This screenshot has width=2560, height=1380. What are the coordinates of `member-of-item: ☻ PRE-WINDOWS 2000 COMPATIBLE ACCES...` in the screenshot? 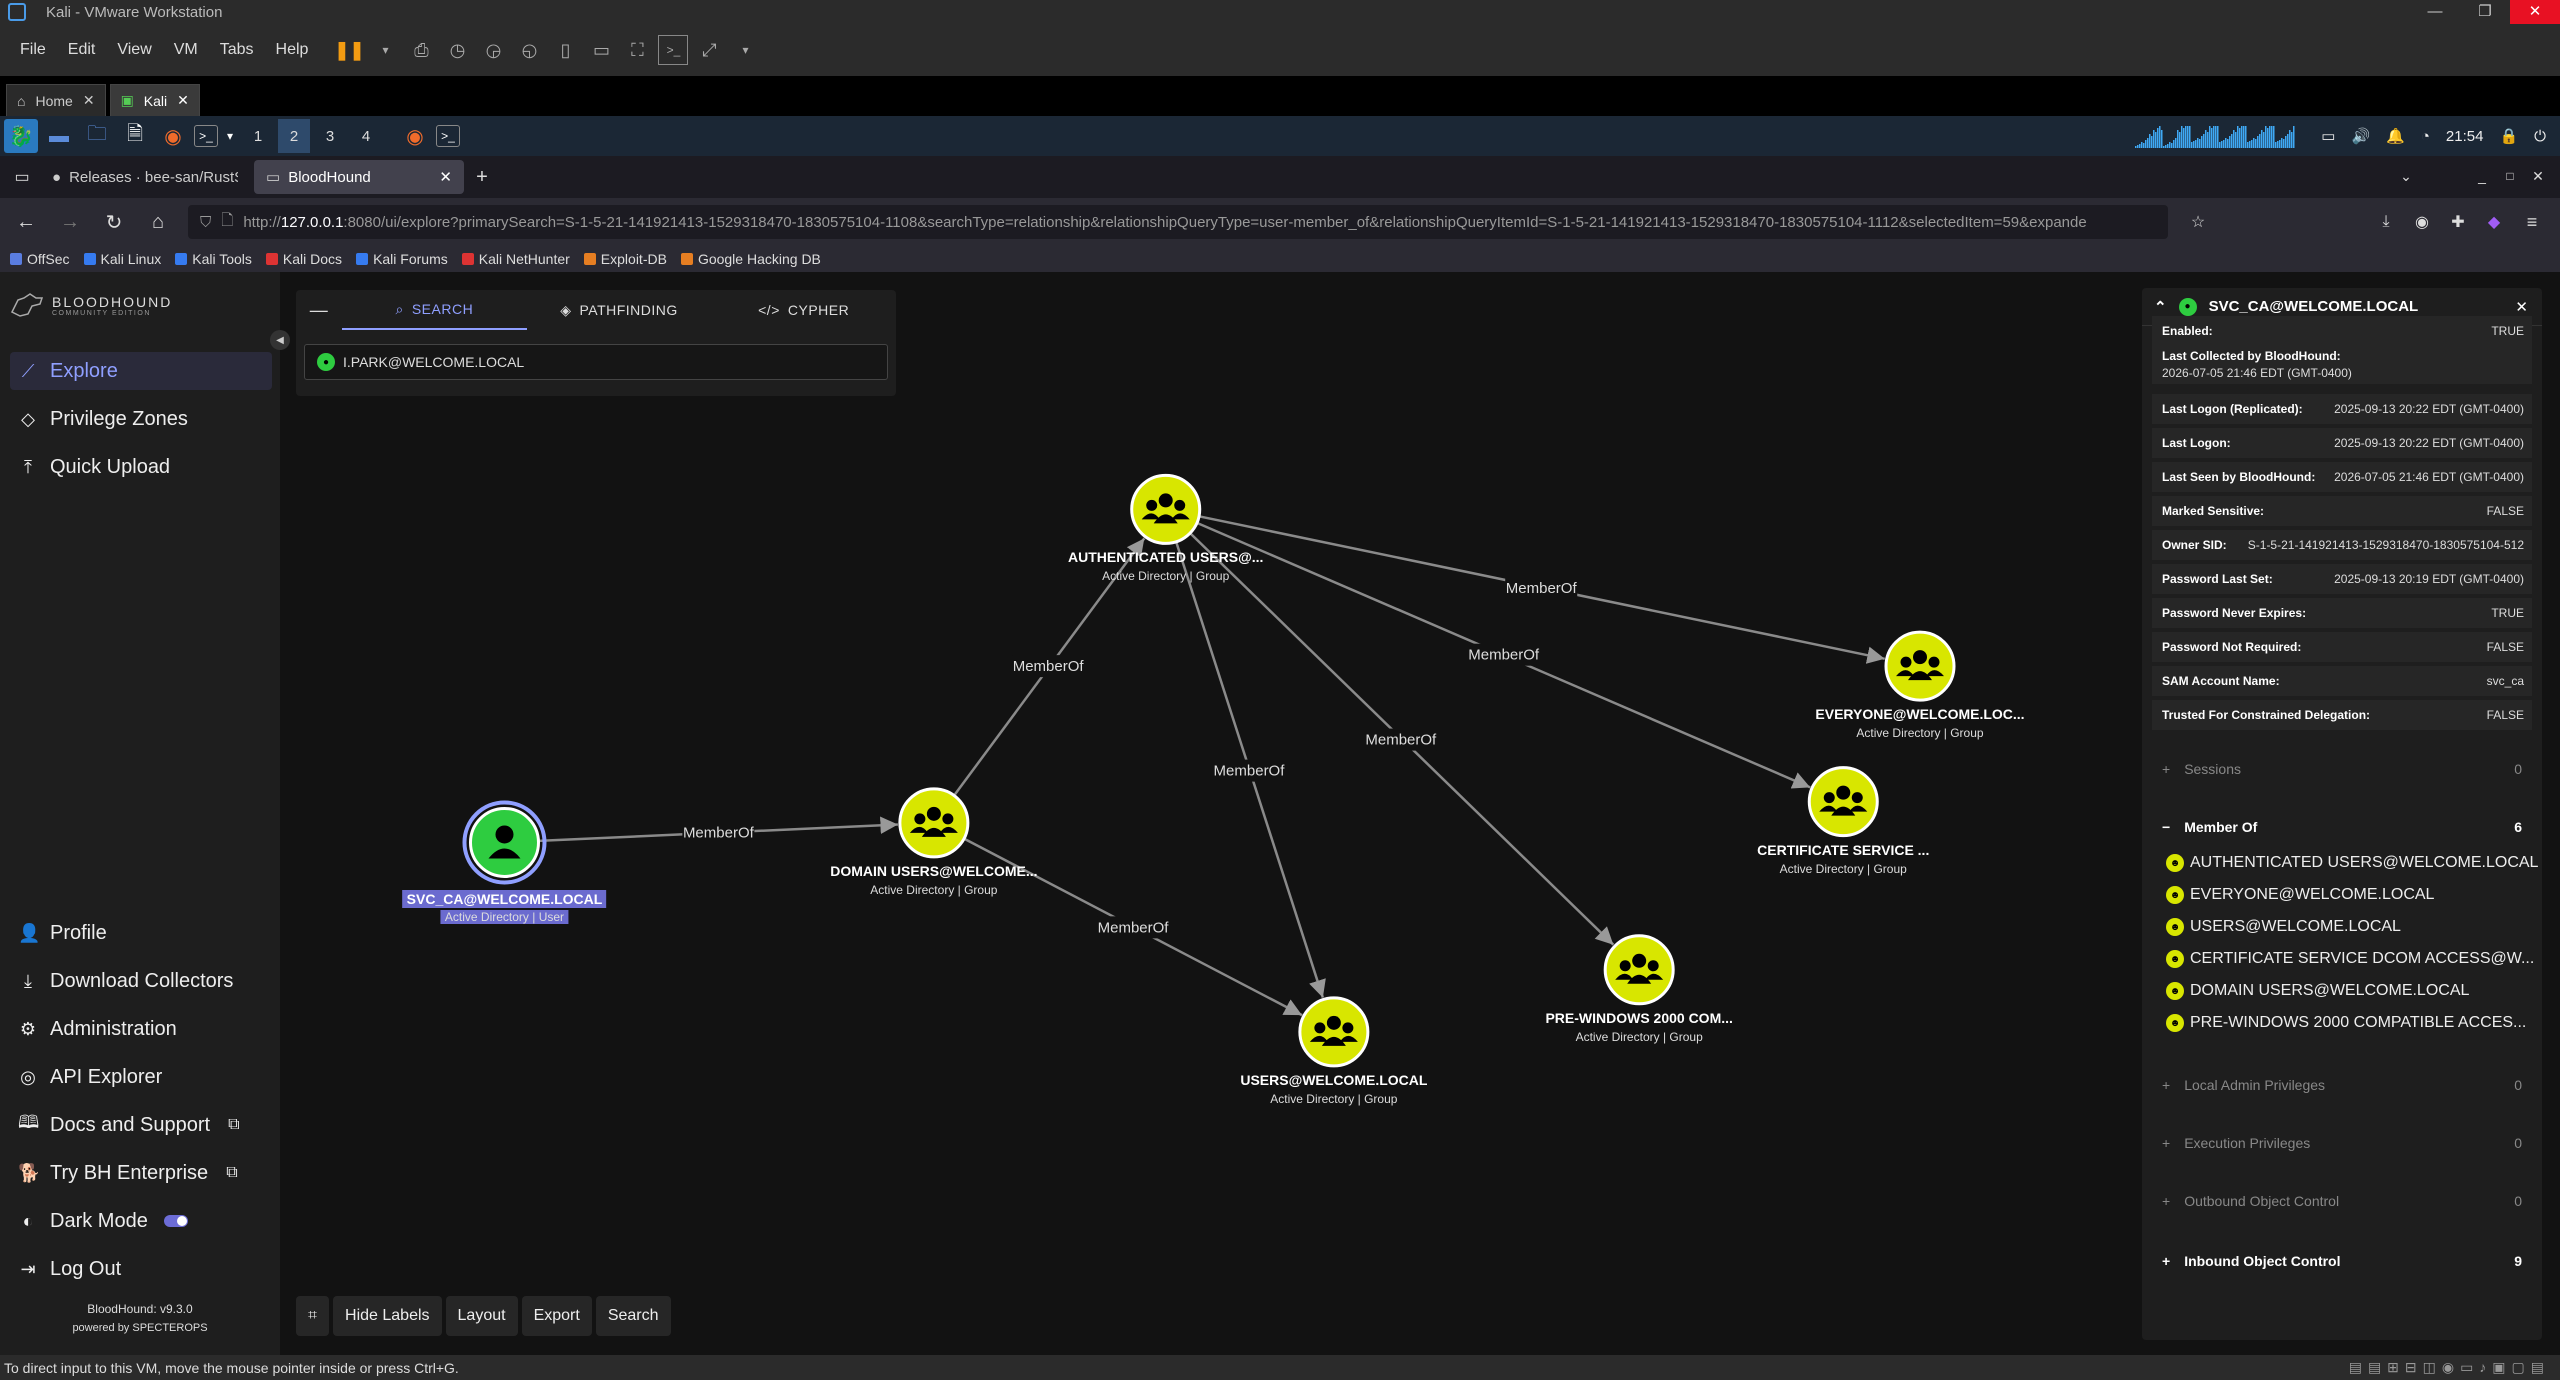 It's located at (2346, 1023).